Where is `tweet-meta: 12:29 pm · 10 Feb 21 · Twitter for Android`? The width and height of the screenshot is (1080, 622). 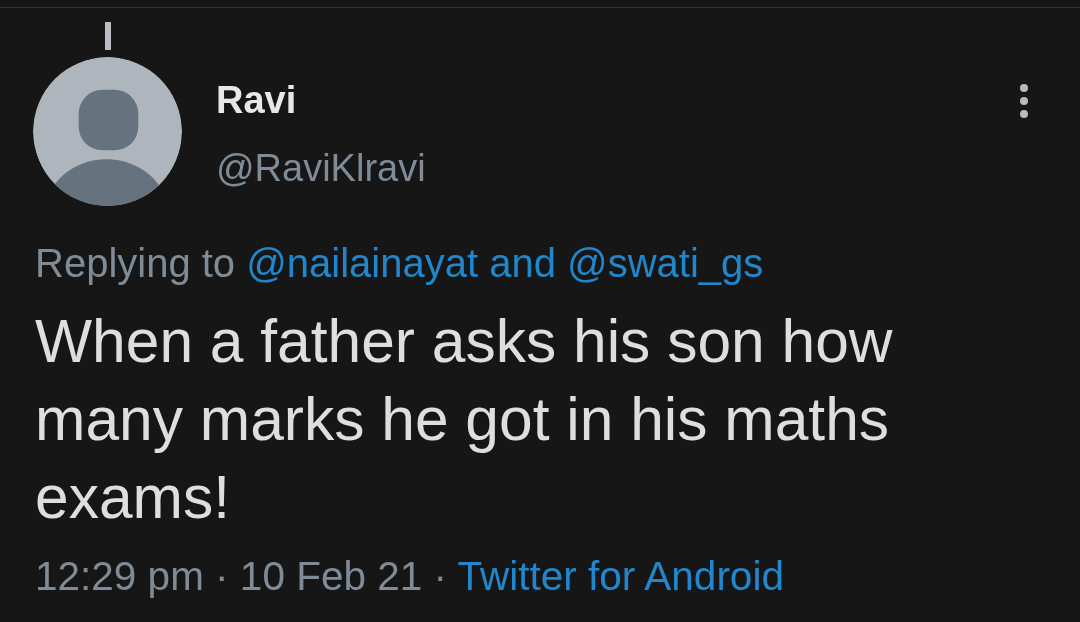 tweet-meta: 12:29 pm · 10 Feb 21 · Twitter for Android is located at coordinates (410, 576).